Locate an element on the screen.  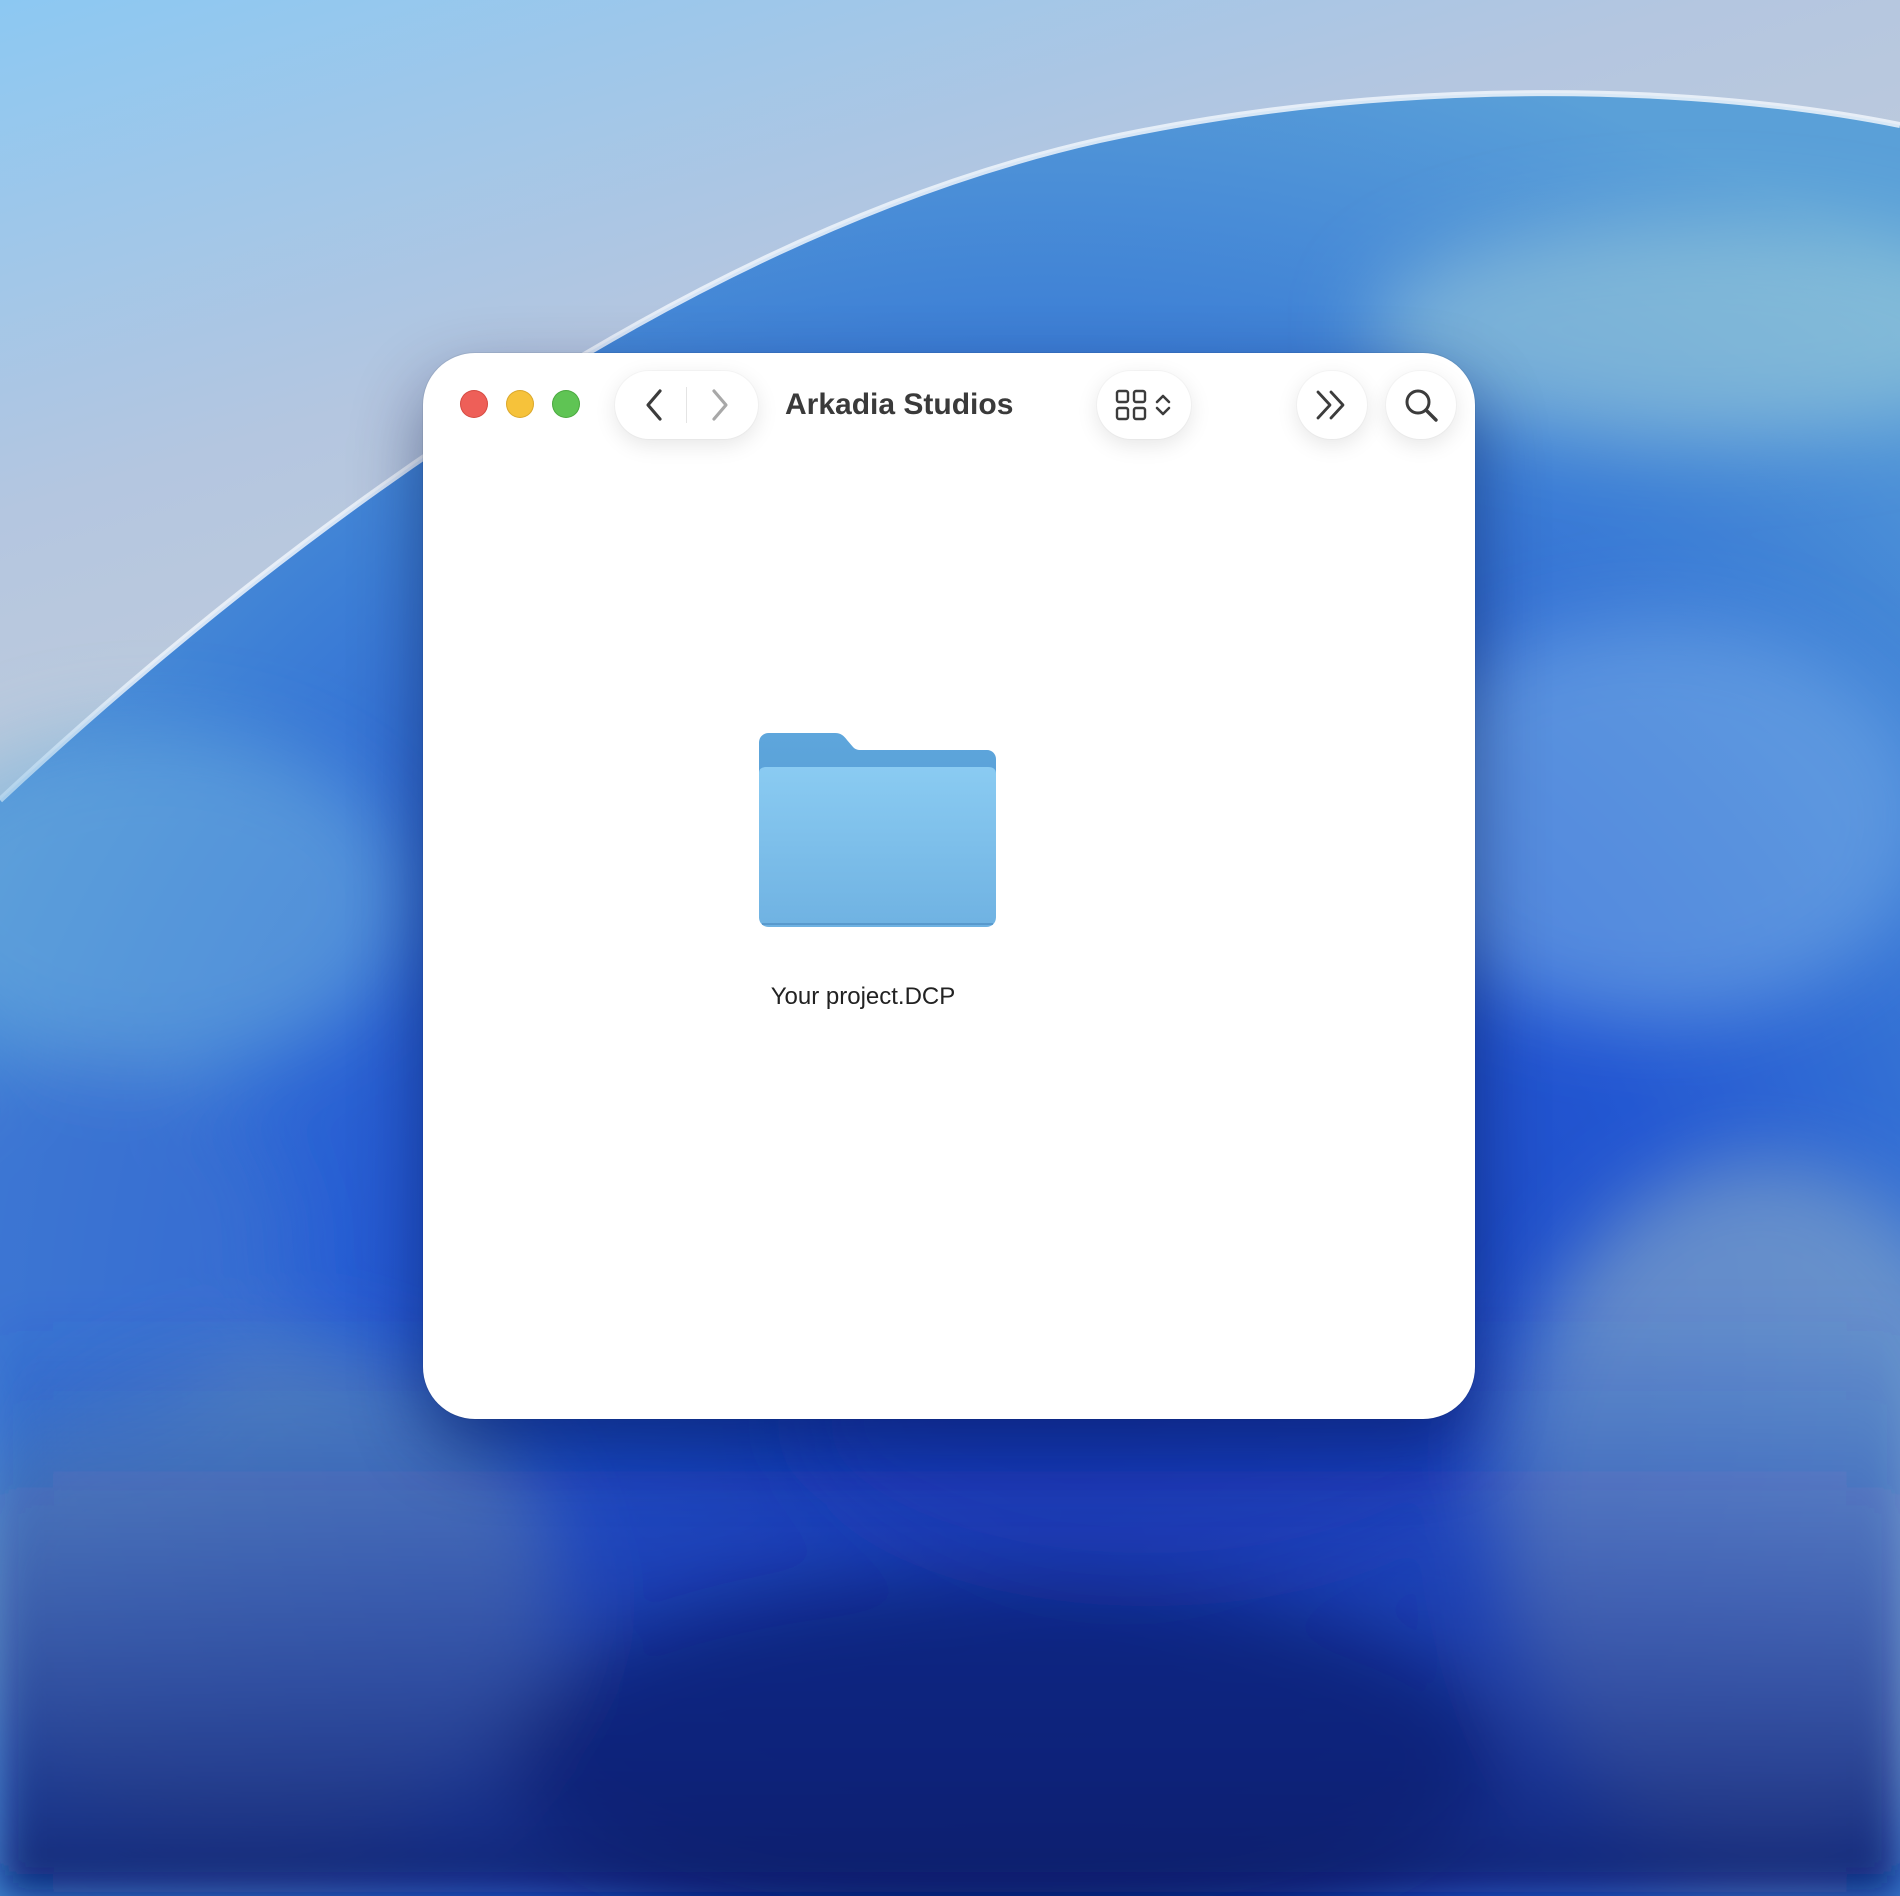
nav-divider is located at coordinates (686, 405).